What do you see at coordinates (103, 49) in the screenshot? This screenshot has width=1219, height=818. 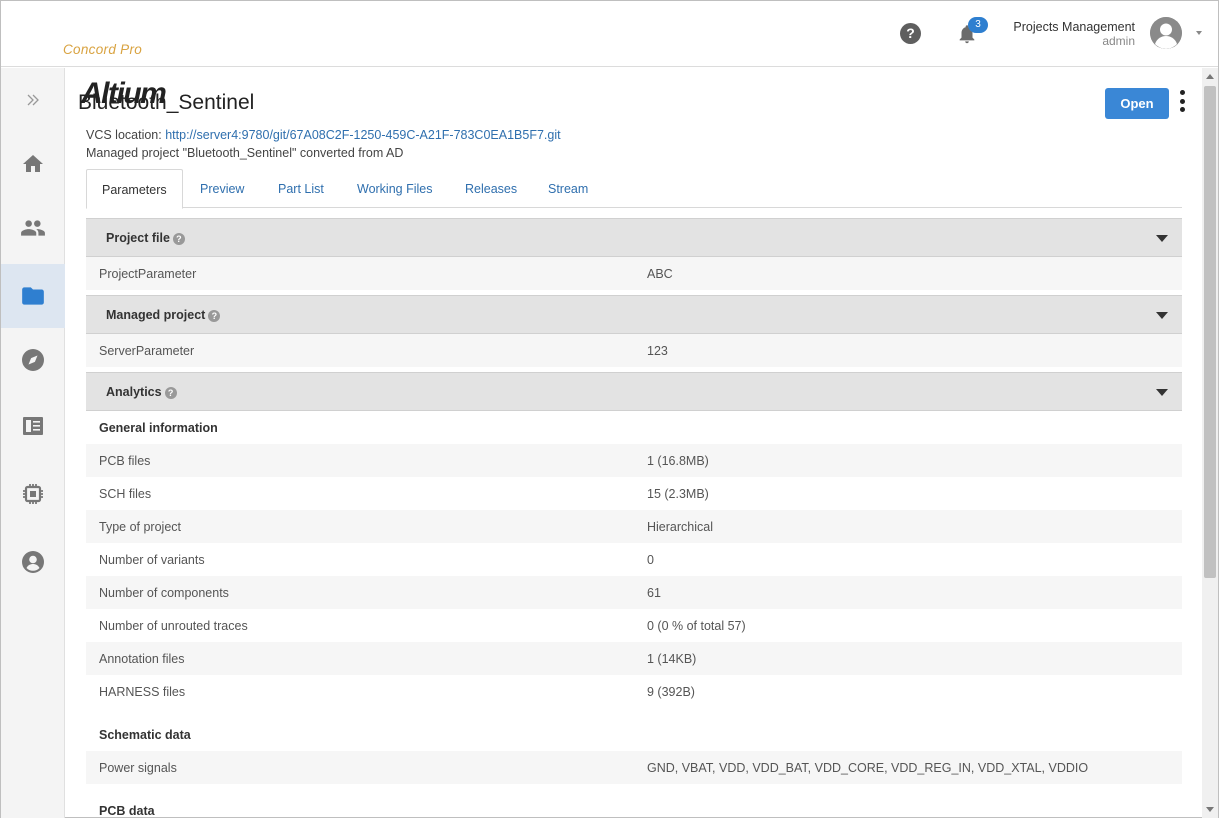 I see `logo-sub-text: Concord Pro` at bounding box center [103, 49].